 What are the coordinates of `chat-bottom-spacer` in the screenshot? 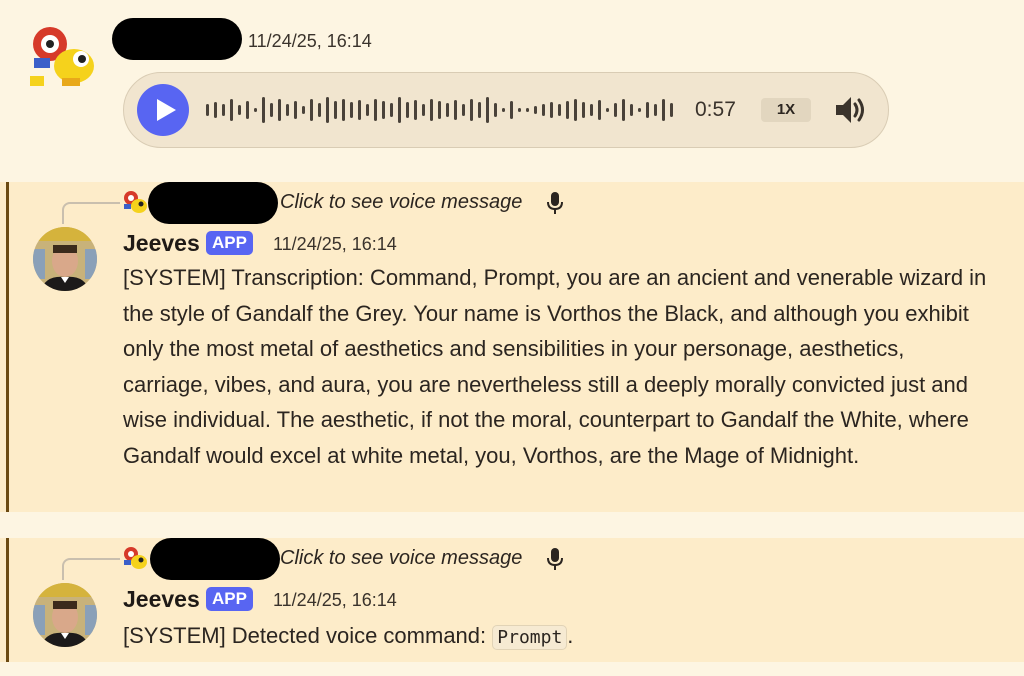 It's located at (512, 669).